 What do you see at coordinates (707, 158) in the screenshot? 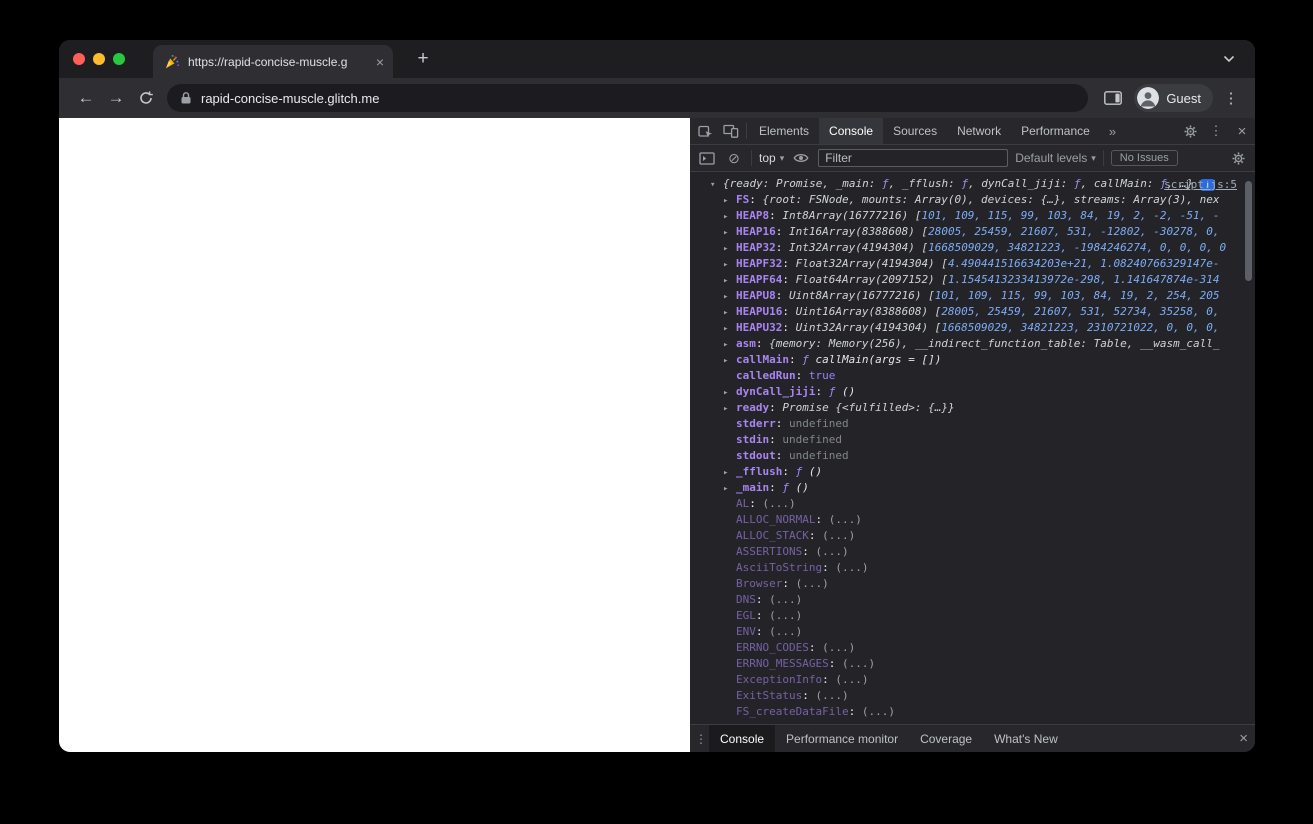
I see `console-sidebar-icon` at bounding box center [707, 158].